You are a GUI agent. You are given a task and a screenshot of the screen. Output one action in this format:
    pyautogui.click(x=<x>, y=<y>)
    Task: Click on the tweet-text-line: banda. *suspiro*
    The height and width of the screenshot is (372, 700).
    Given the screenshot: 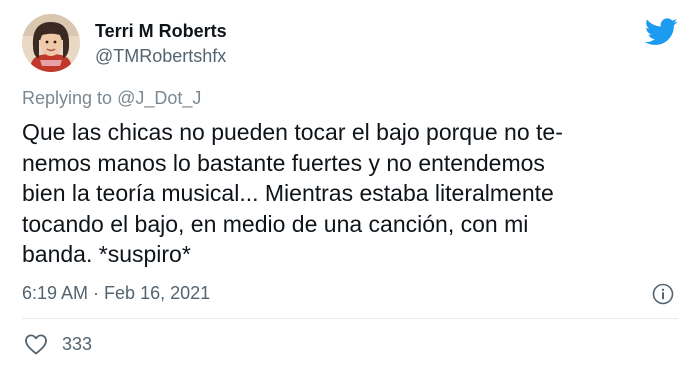 What is the action you would take?
    pyautogui.click(x=106, y=254)
    